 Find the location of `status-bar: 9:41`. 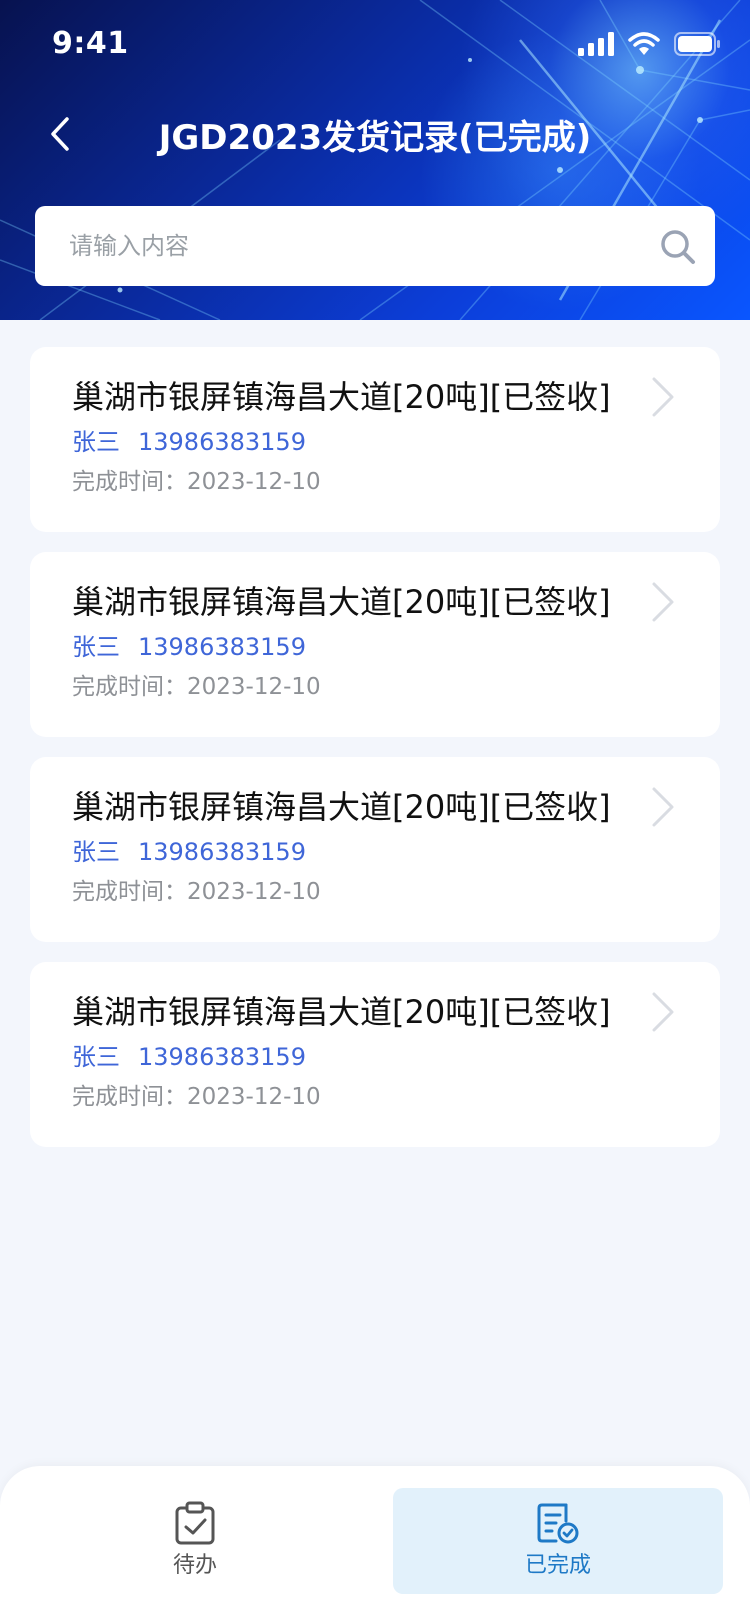

status-bar: 9:41 is located at coordinates (375, 44).